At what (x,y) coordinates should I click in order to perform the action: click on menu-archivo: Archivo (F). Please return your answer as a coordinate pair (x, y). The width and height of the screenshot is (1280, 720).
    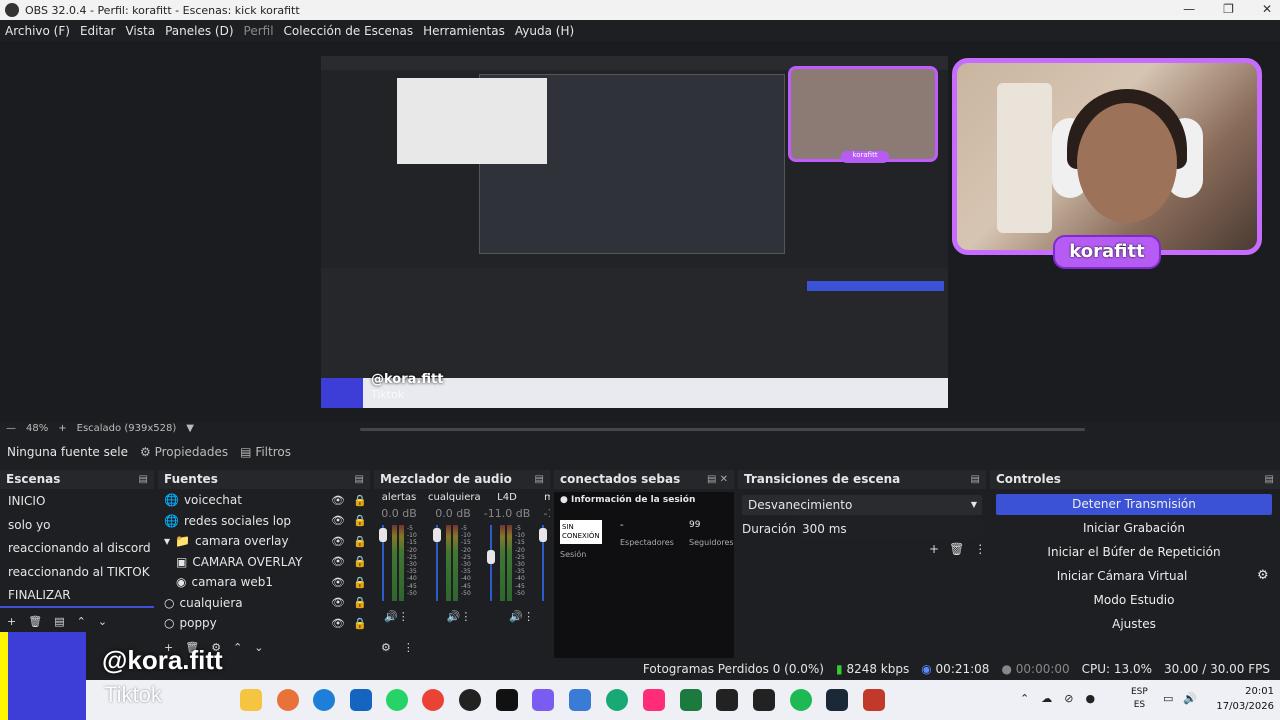
    Looking at the image, I should click on (37, 31).